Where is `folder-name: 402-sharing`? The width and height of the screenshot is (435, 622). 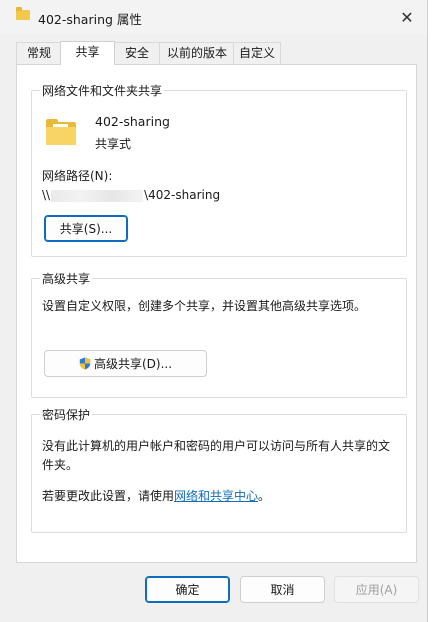 folder-name: 402-sharing is located at coordinates (132, 121).